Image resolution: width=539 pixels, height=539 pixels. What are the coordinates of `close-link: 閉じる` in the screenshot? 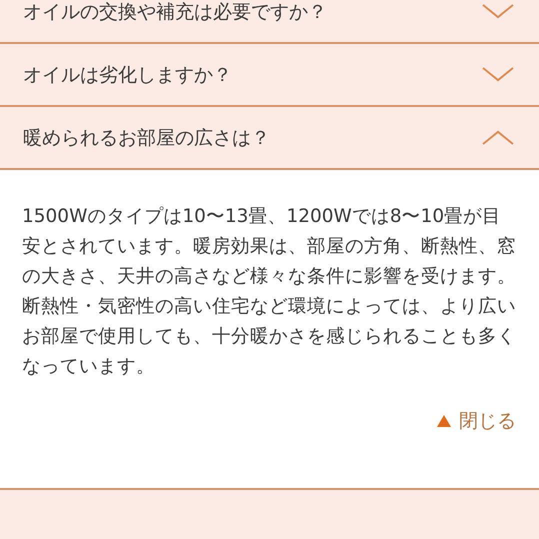 It's located at (476, 421).